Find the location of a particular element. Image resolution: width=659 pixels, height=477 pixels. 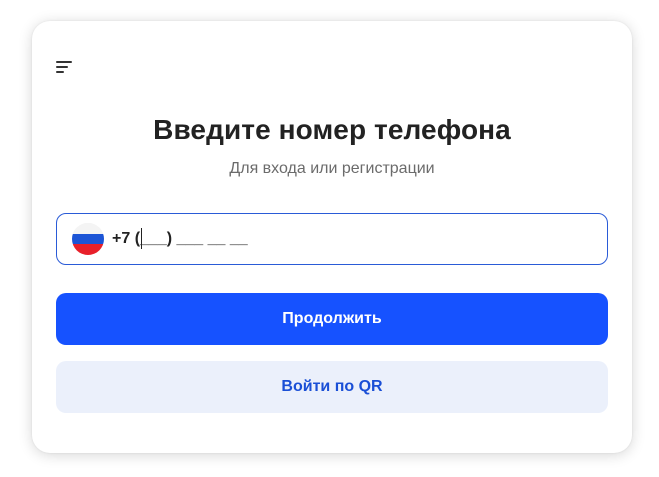

page-title: Введите номер телефона is located at coordinates (332, 129).